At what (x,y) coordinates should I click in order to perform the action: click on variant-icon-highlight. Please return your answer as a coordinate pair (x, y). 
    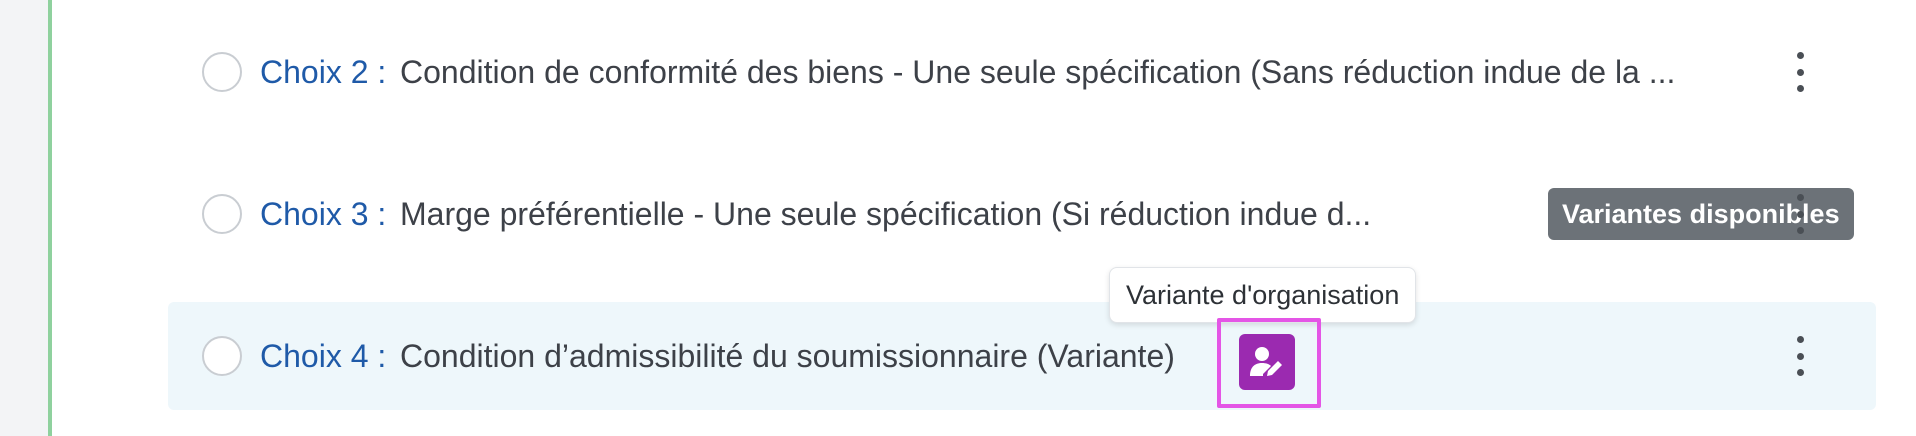
    Looking at the image, I should click on (1269, 363).